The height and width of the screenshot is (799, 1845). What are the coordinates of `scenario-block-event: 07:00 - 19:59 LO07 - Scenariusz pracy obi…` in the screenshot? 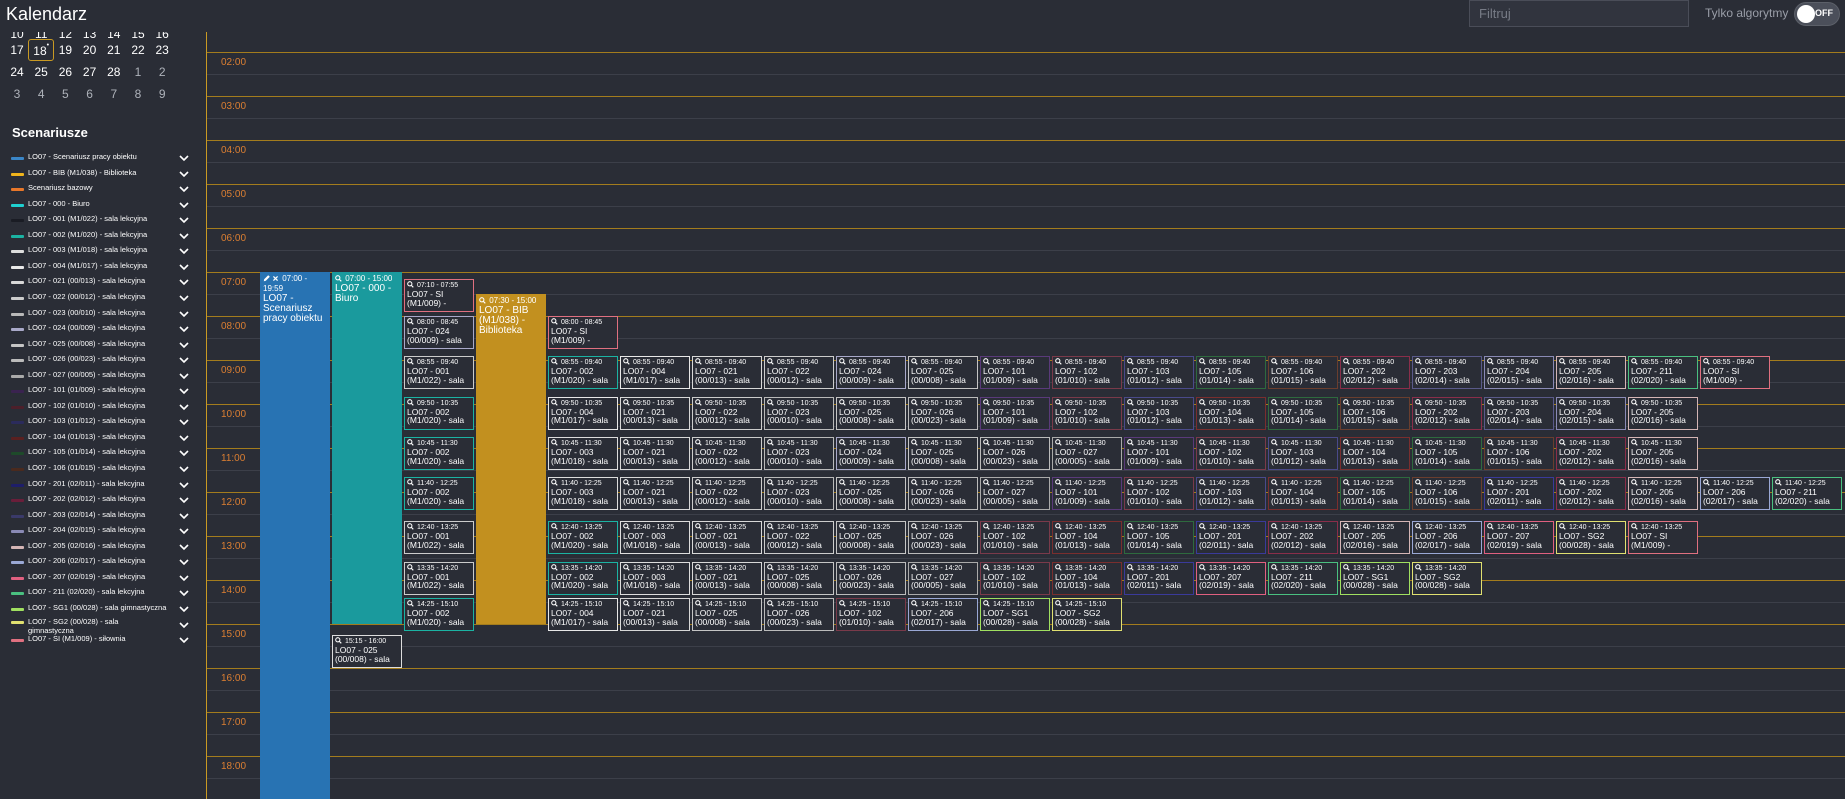 It's located at (295, 535).